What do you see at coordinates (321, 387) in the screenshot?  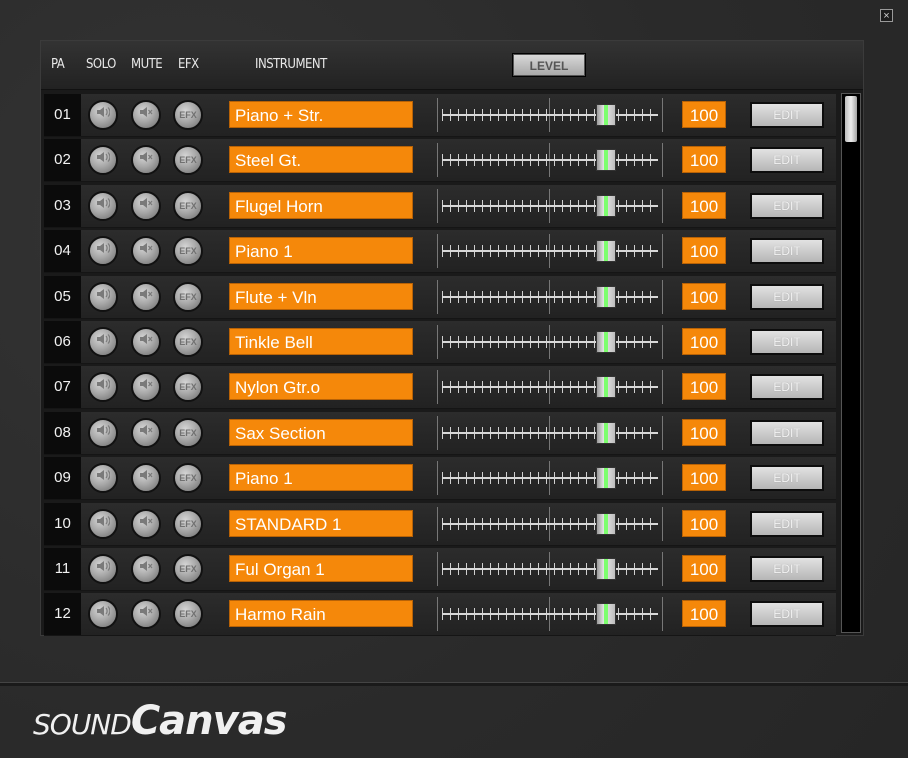 I see `instrument-name: Nylon Gtr.o` at bounding box center [321, 387].